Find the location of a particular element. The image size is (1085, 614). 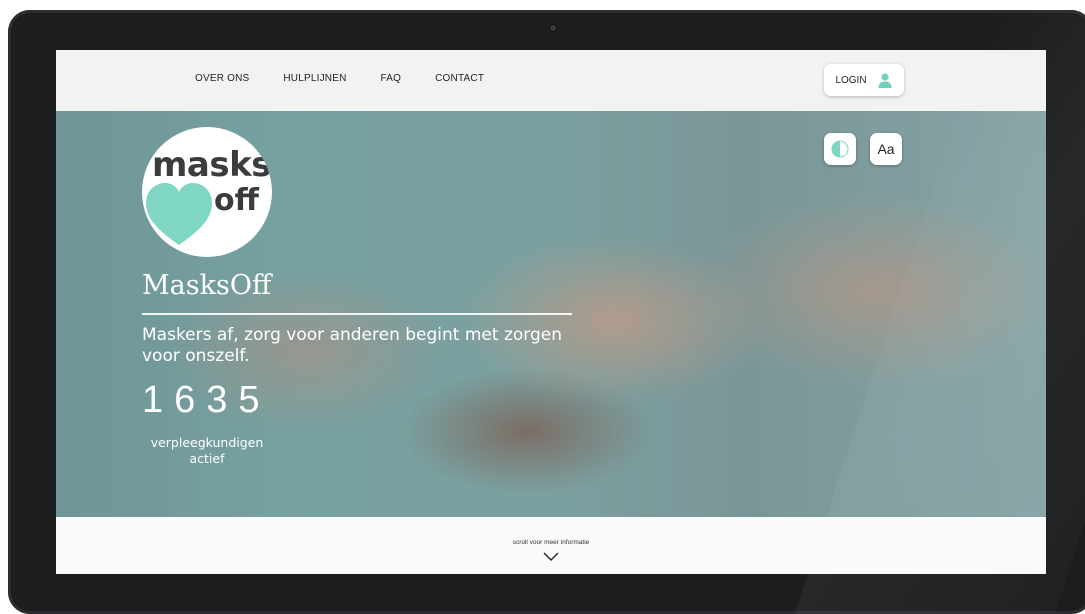

nurse-counter: 1635 is located at coordinates (206, 400).